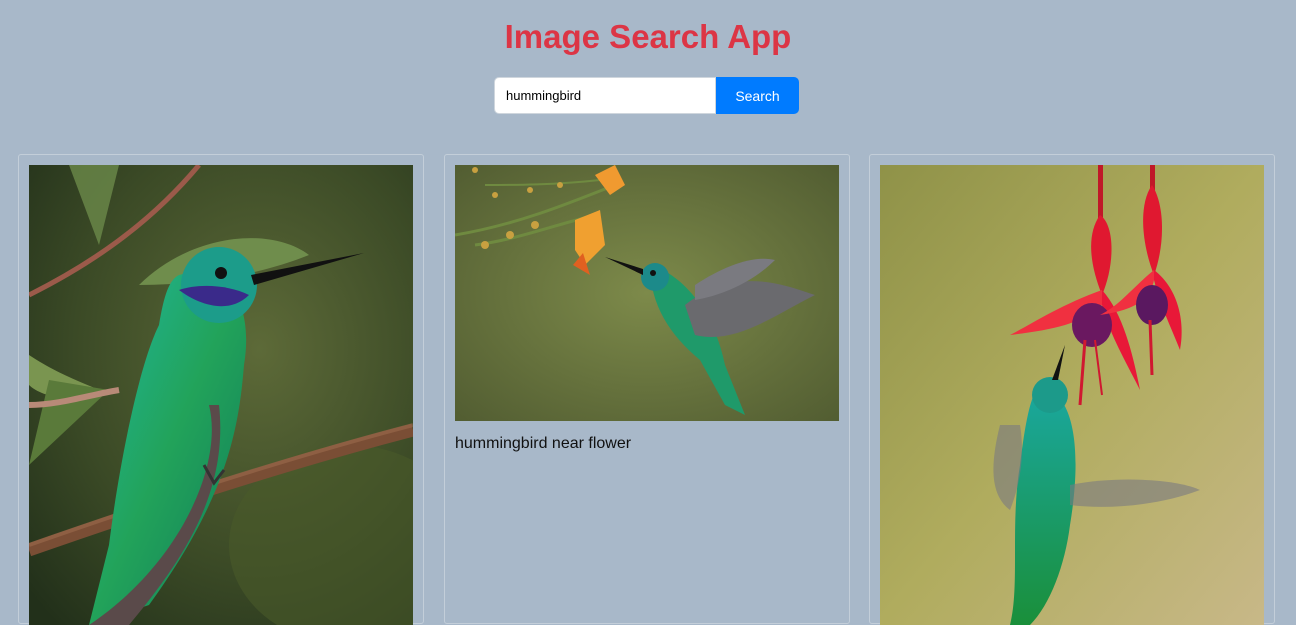 This screenshot has height=625, width=1296. Describe the element at coordinates (757, 95) in the screenshot. I see `search-button: Search` at that location.